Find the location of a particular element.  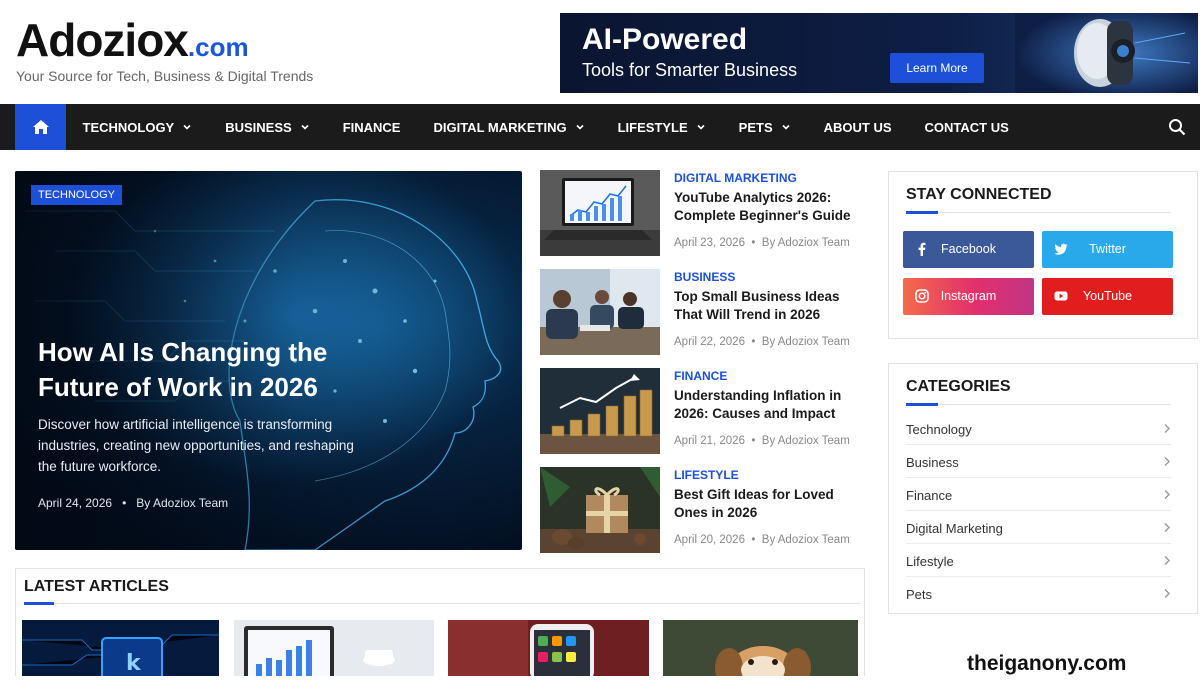

social-label: Facebook is located at coordinates (968, 249).